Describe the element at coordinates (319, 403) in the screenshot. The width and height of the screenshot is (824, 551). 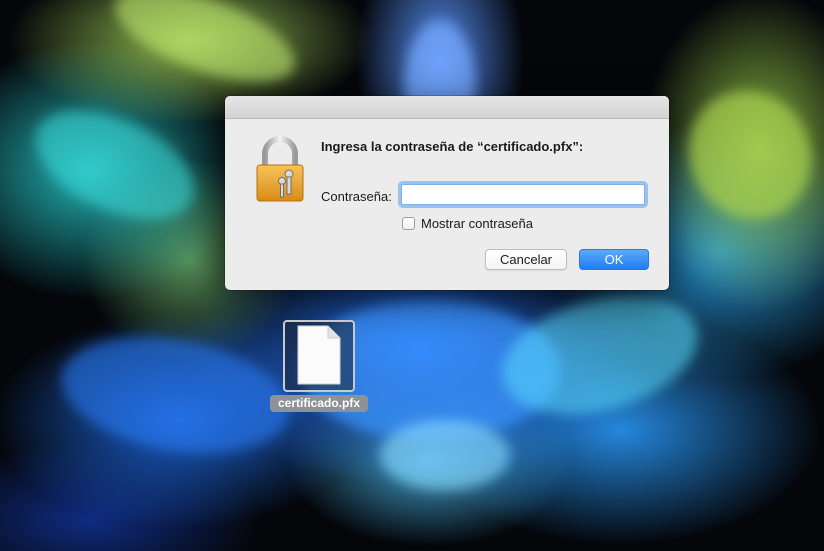
I see `file-name-label: certificado.pfx` at that location.